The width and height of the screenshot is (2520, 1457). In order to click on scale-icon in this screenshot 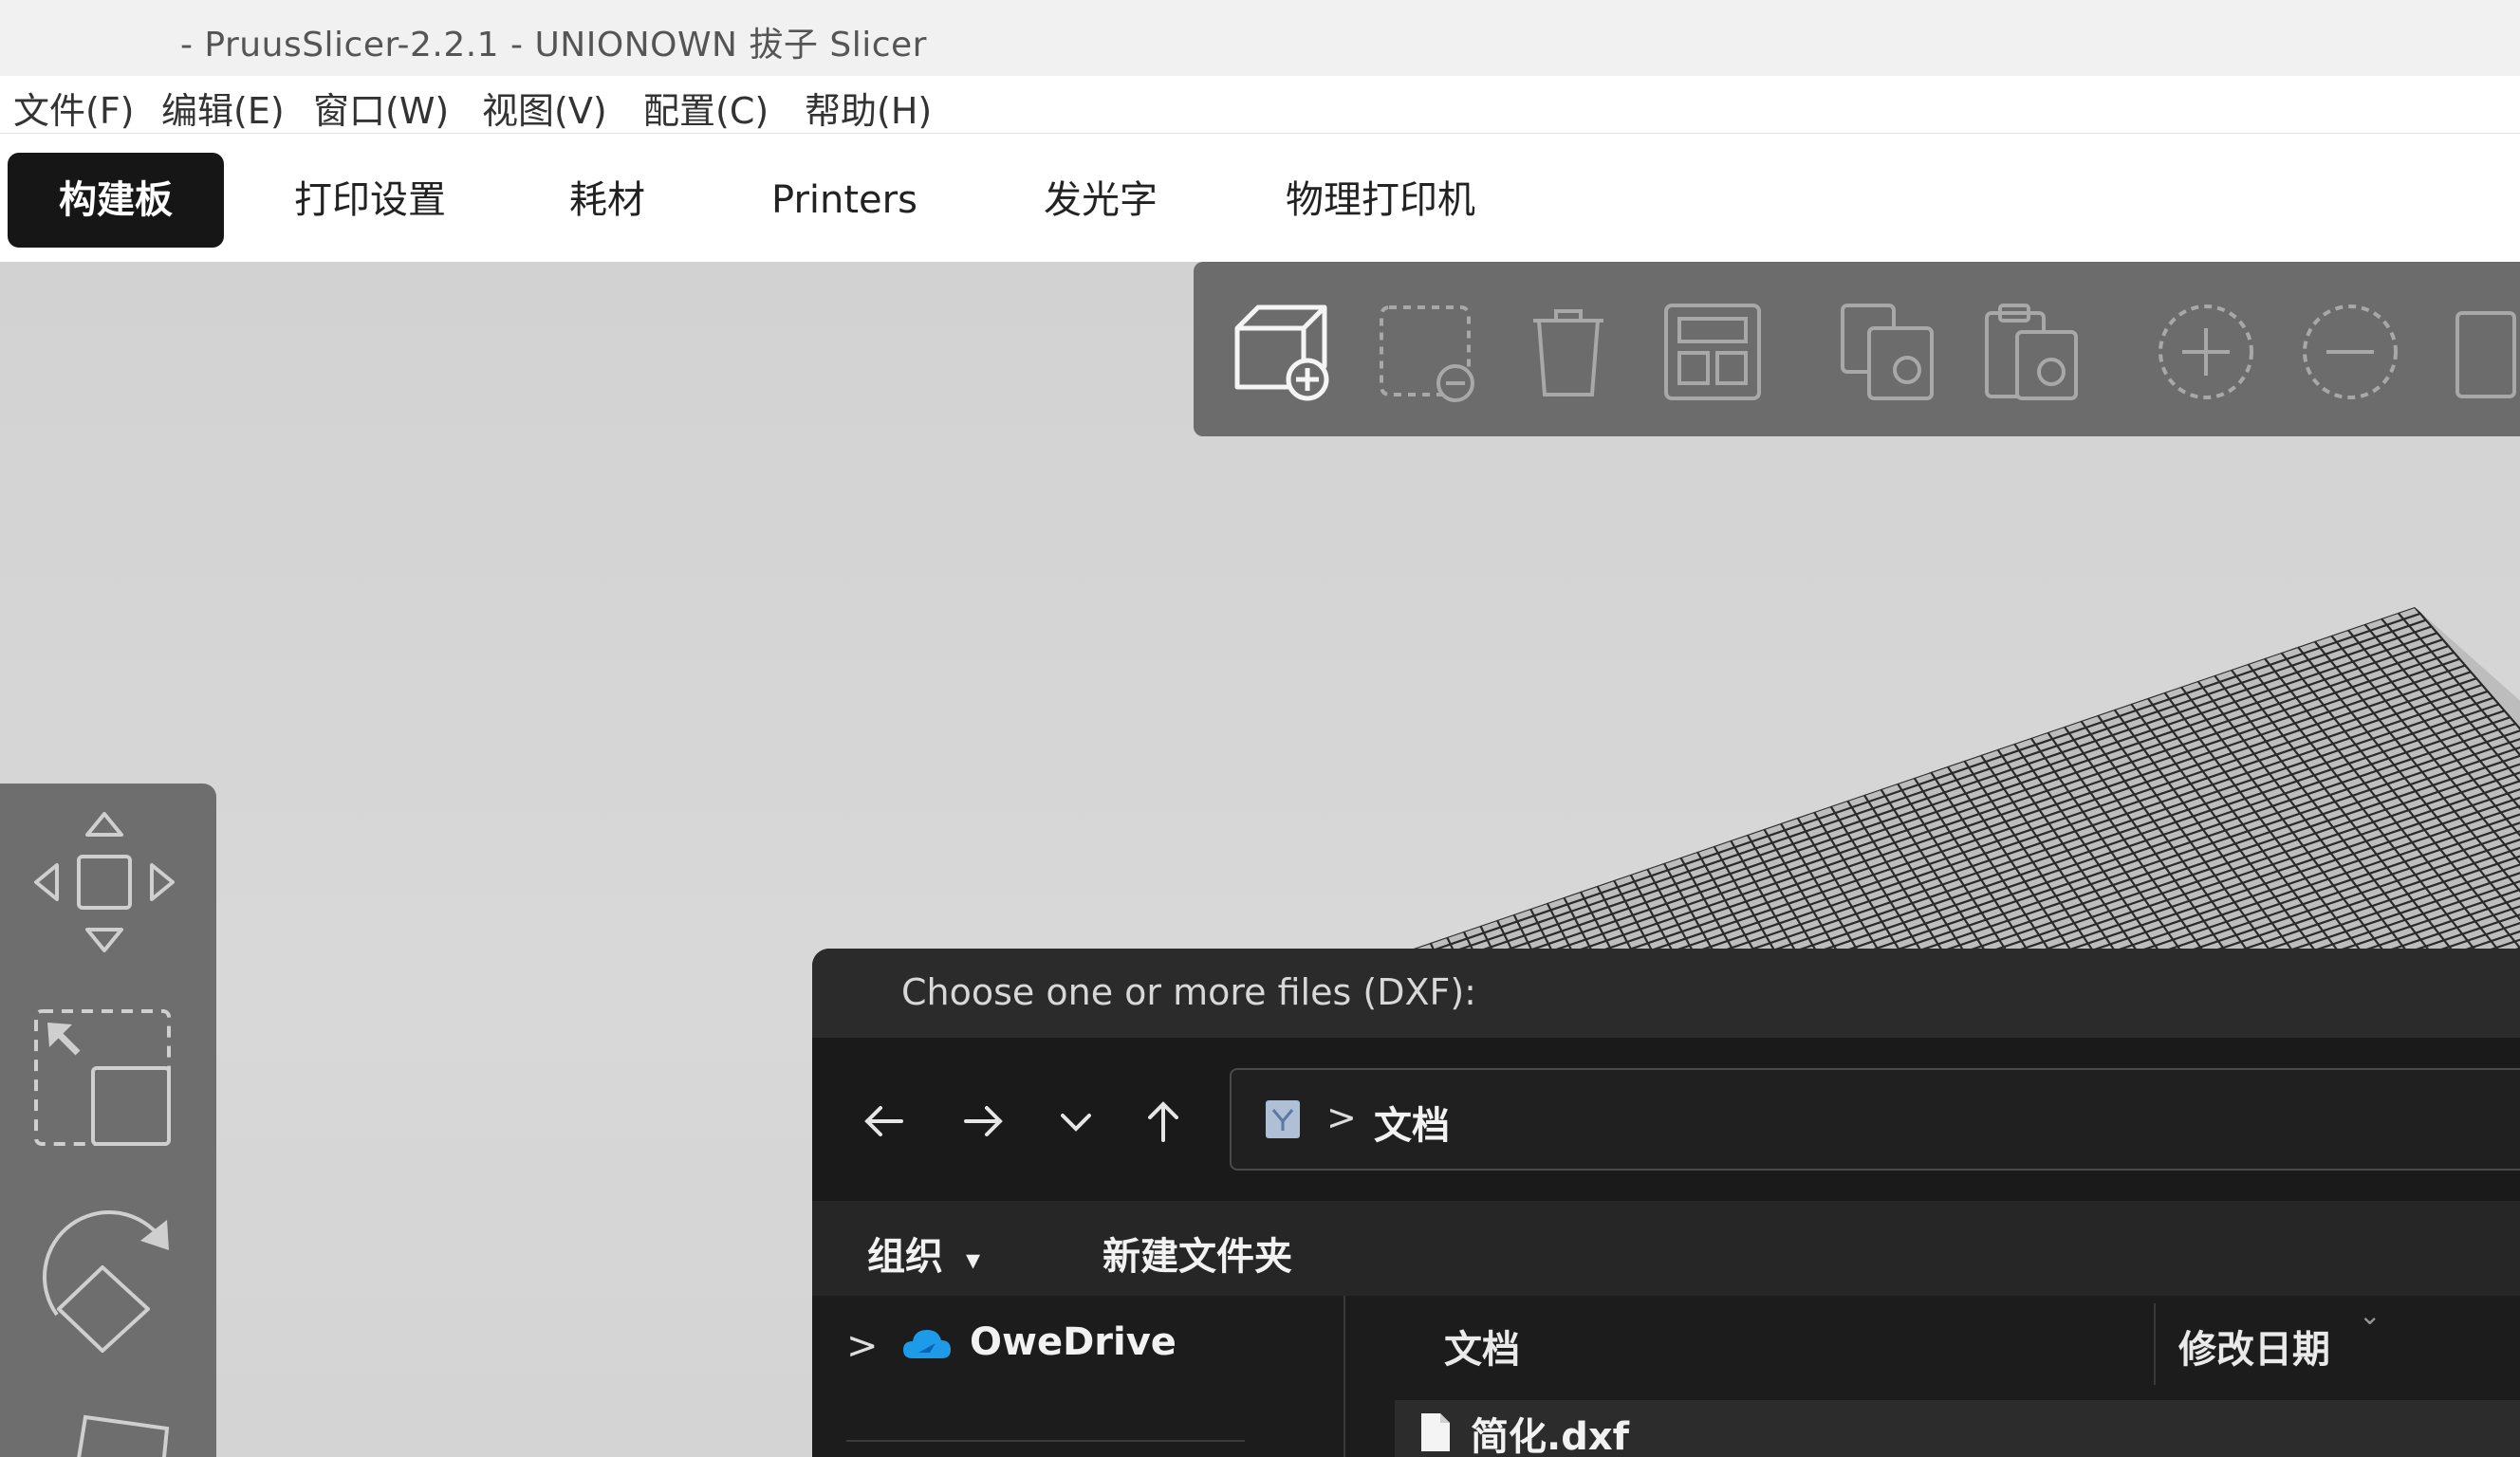, I will do `click(103, 1078)`.